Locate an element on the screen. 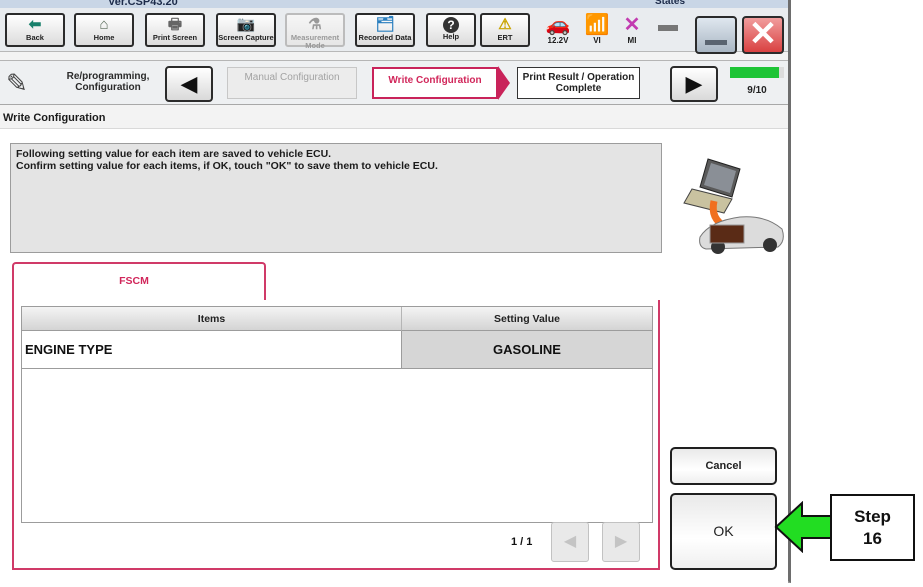 This screenshot has height=587, width=923. current-step-pointer is located at coordinates (504, 83).